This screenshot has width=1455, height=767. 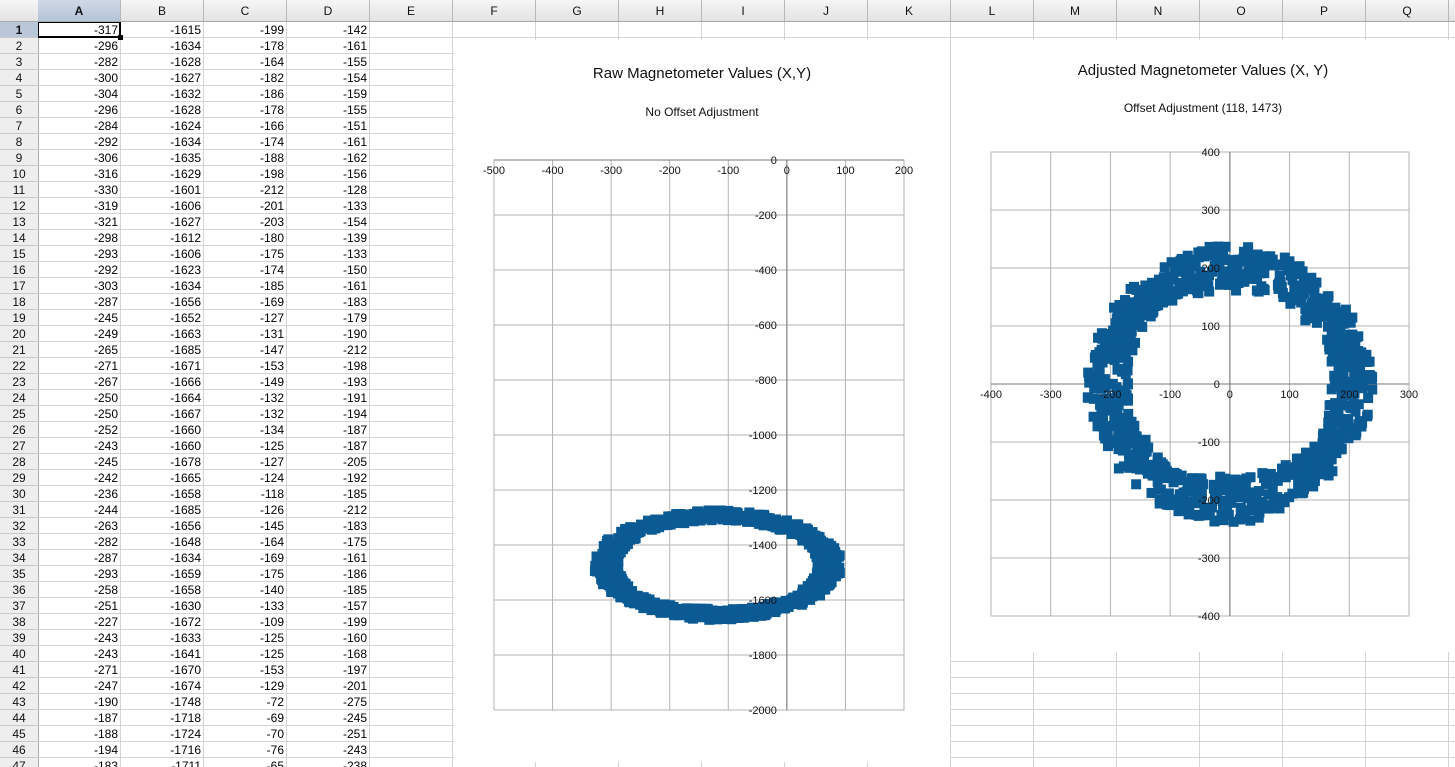 What do you see at coordinates (79, 46) in the screenshot?
I see `cell: -296` at bounding box center [79, 46].